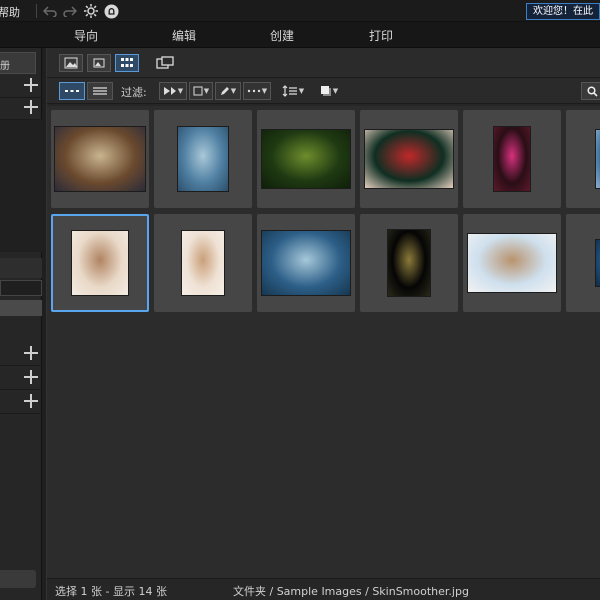  I want to click on settings-gear-icon, so click(91, 11).